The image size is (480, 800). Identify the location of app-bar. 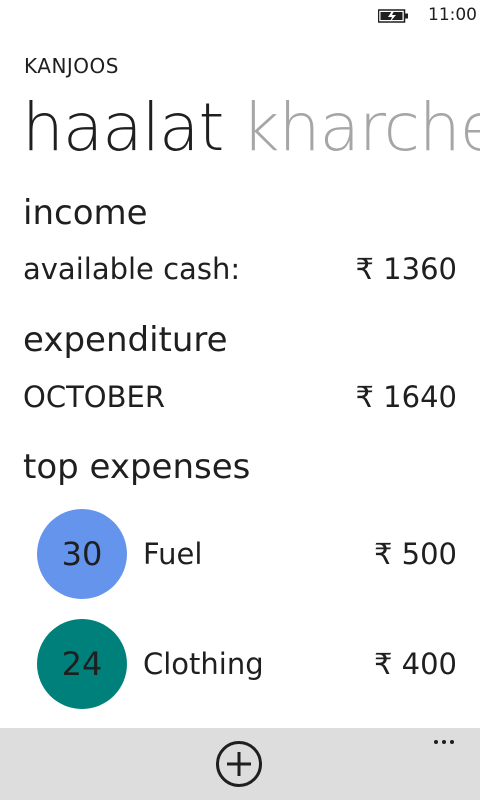
(240, 764).